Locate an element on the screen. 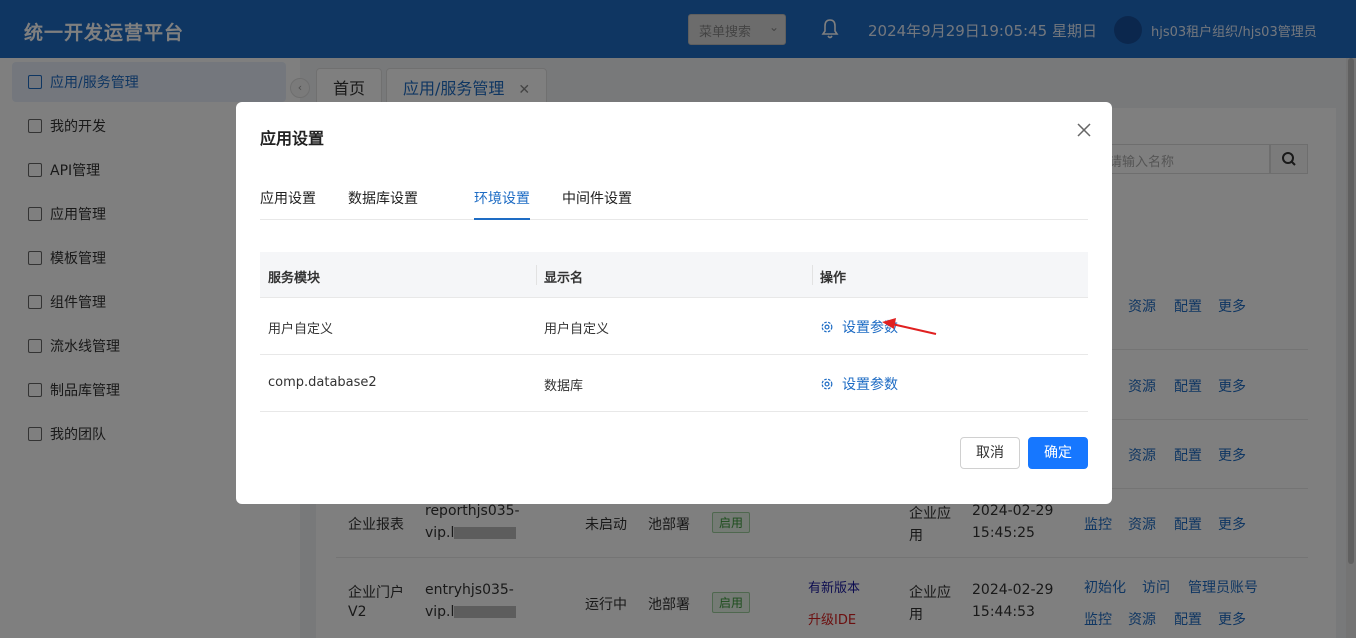 This screenshot has width=1356, height=638. display-name-cell: 用户自定义 is located at coordinates (577, 329).